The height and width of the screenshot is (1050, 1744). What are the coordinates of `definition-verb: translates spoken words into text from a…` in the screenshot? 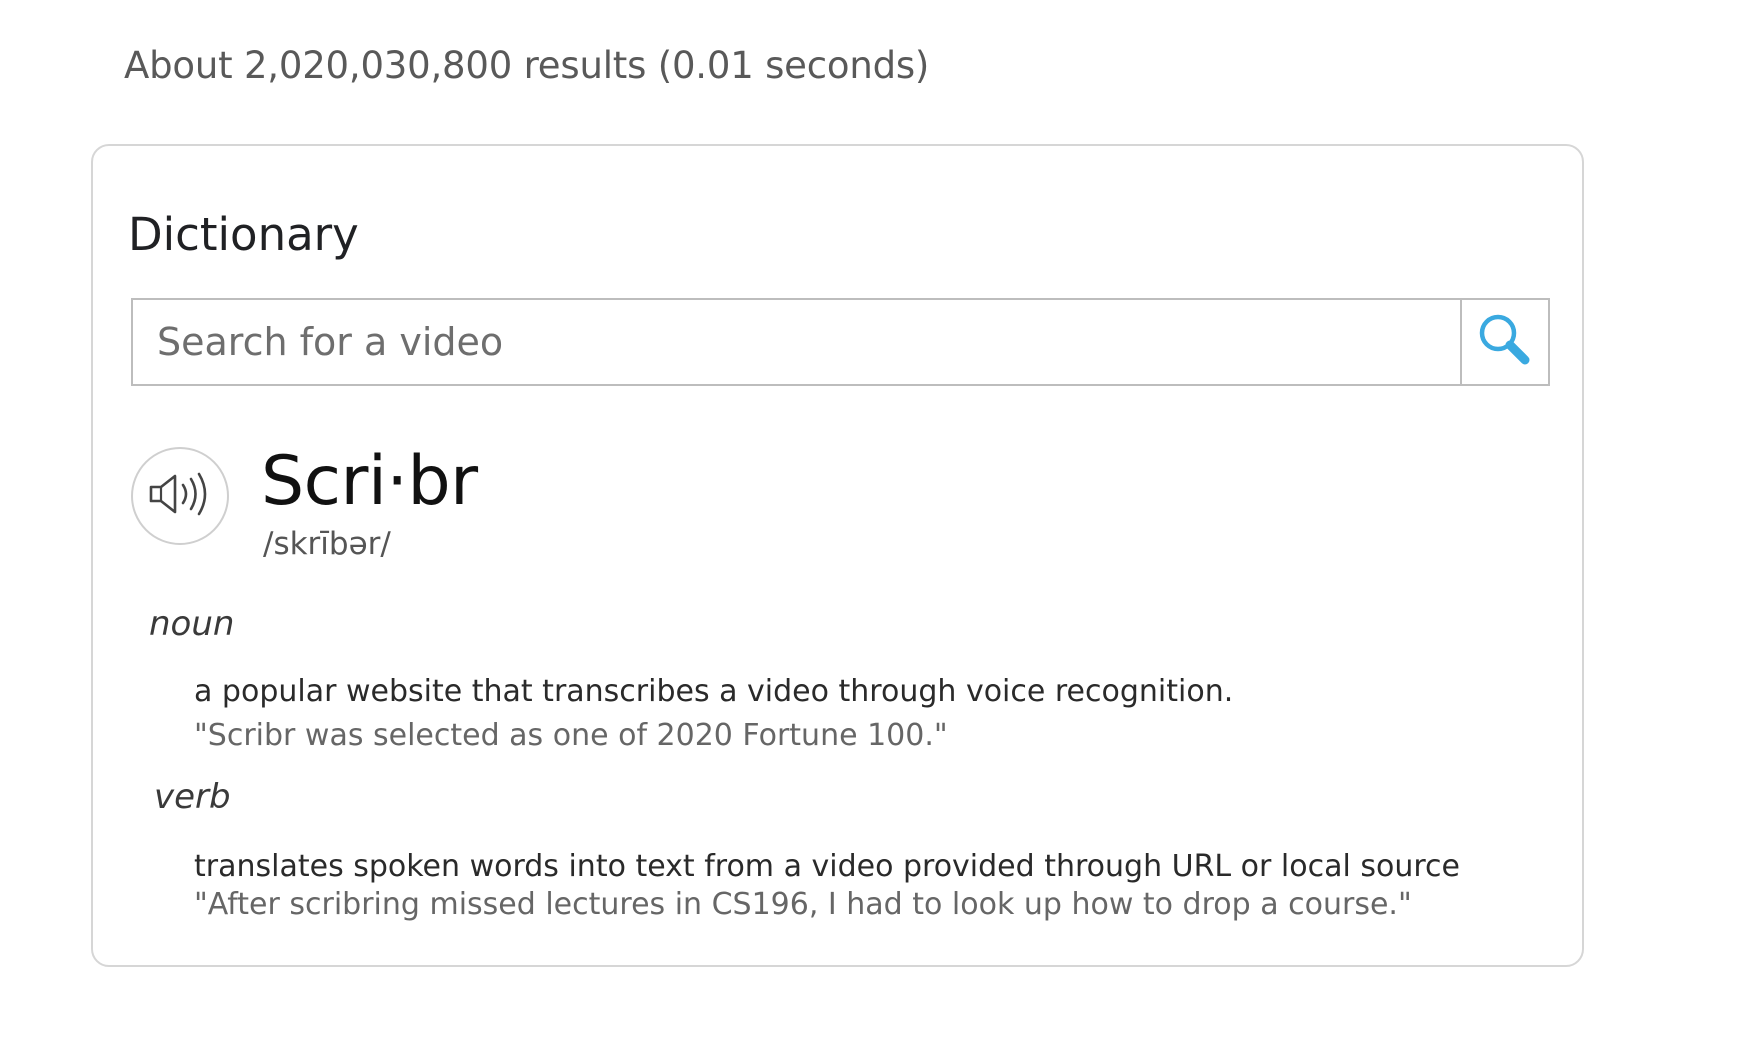 It's located at (827, 866).